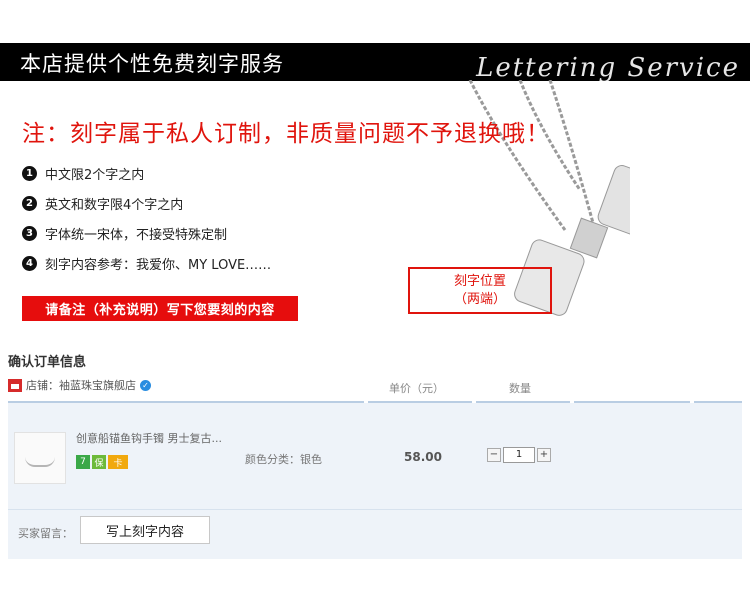  I want to click on callout-line-1: 刻字位置, so click(479, 281).